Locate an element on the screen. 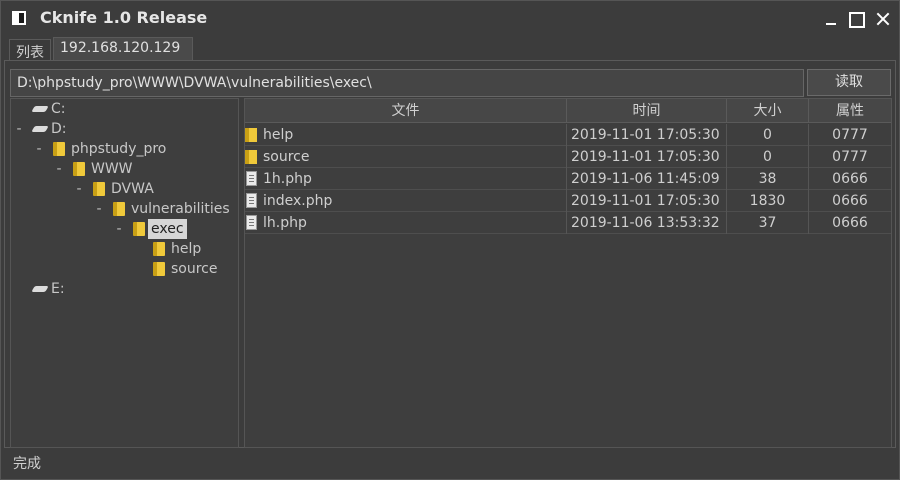 The image size is (900, 480). column-header-size: 大小 is located at coordinates (768, 111).